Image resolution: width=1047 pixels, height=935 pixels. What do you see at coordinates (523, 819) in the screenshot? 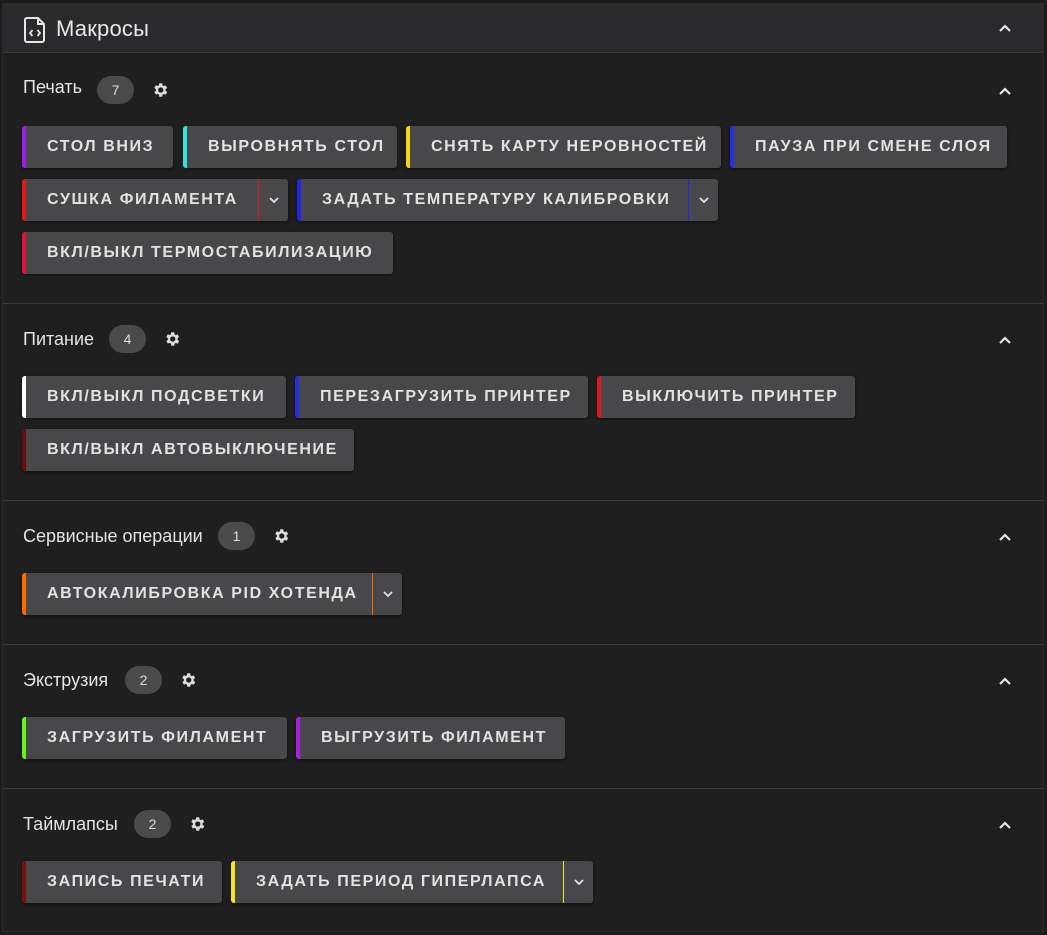
I see `section-header: Таймлапсы 2` at bounding box center [523, 819].